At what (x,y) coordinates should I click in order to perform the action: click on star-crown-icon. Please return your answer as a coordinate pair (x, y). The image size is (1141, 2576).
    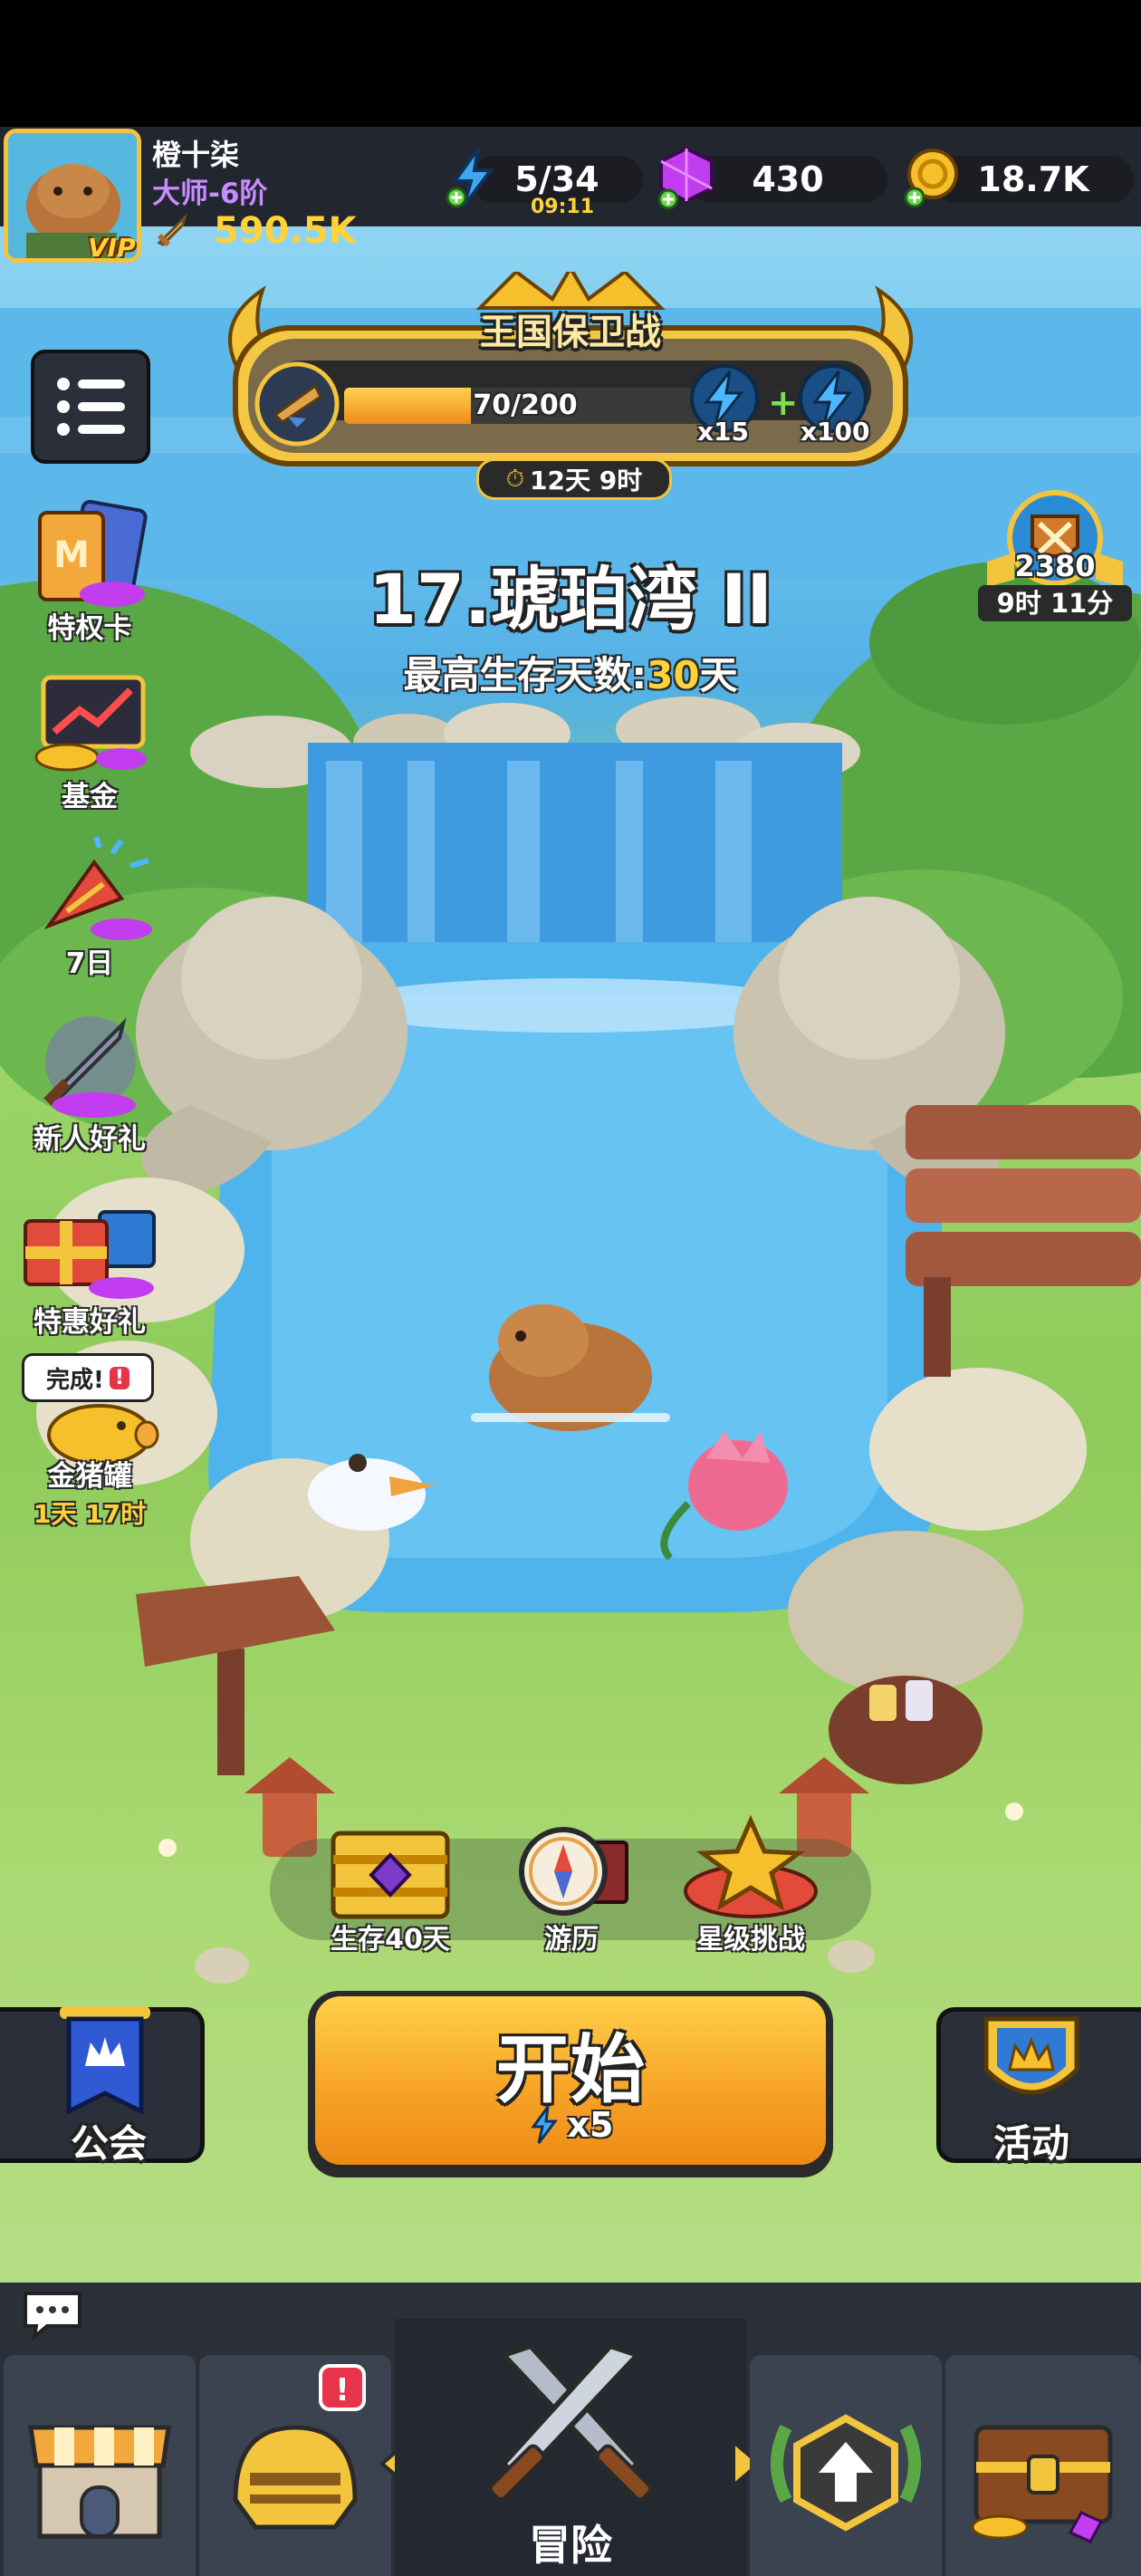
    Looking at the image, I should click on (751, 1866).